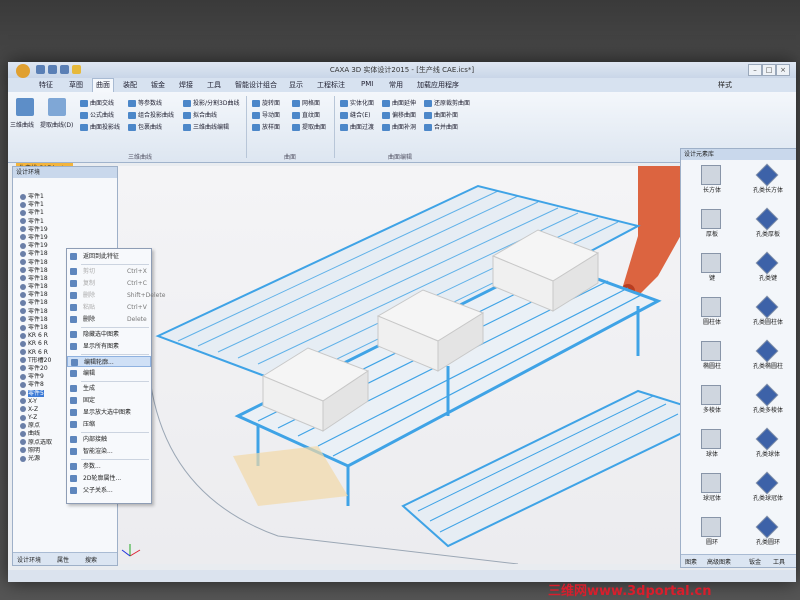 The width and height of the screenshot is (800, 600). I want to click on library-element: 孔类球体, so click(768, 447).